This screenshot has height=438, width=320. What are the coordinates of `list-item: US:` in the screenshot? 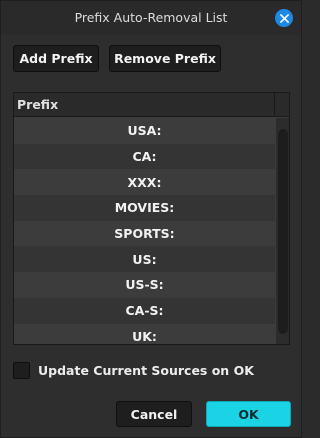 It's located at (144, 259).